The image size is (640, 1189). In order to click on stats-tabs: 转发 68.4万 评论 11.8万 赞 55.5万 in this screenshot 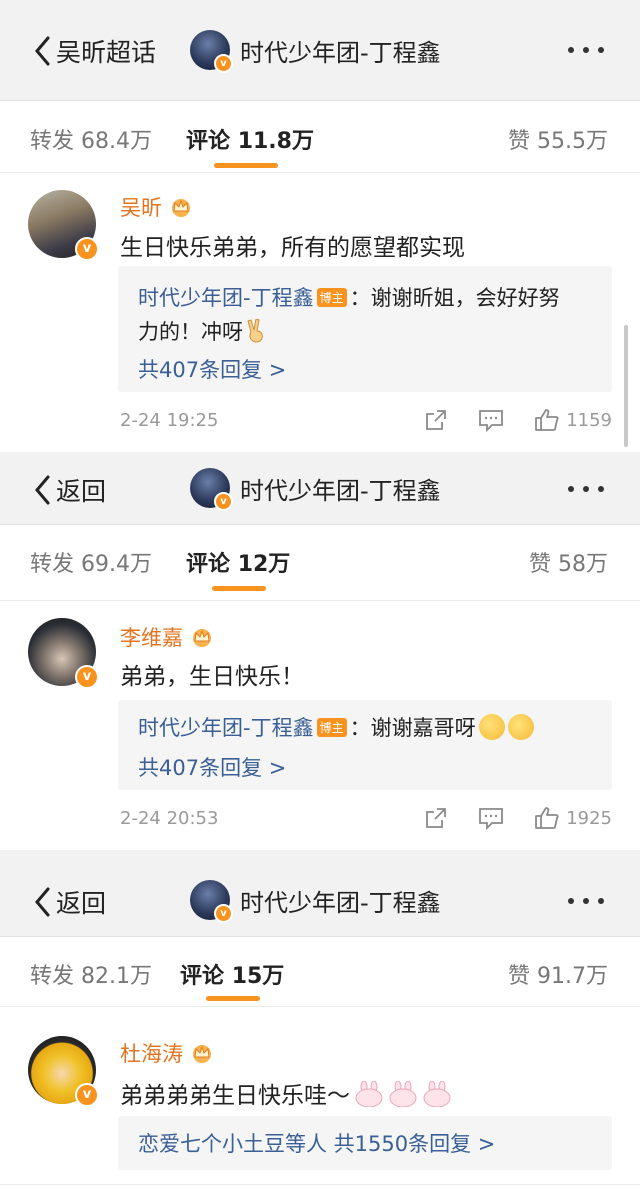, I will do `click(320, 143)`.